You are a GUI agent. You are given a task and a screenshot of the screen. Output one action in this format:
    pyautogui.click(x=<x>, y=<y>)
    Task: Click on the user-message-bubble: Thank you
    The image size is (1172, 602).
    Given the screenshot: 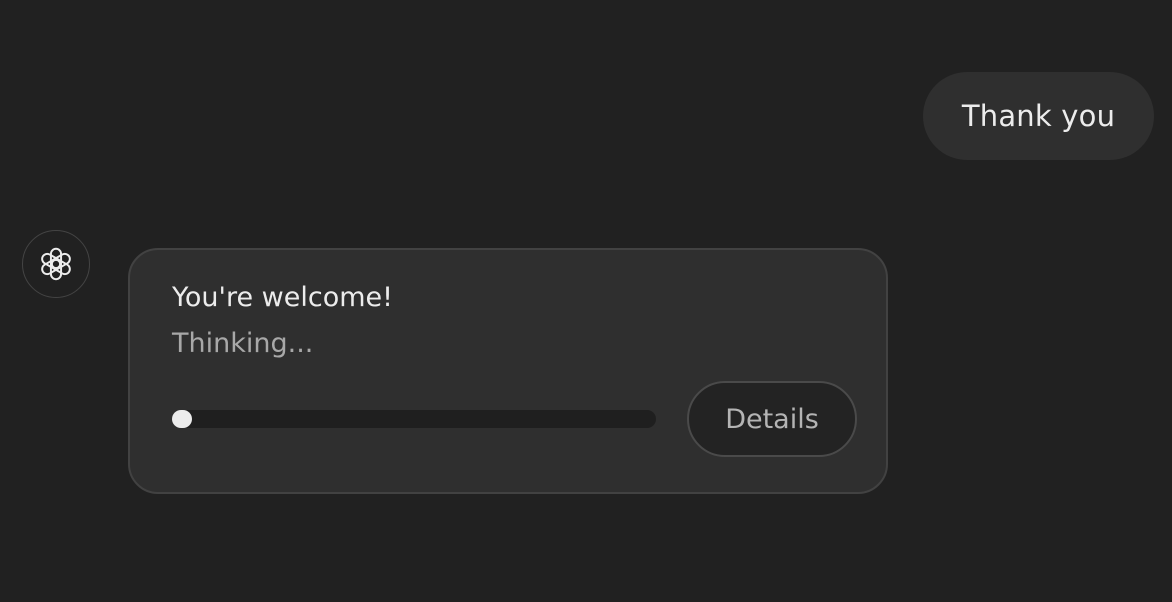 What is the action you would take?
    pyautogui.click(x=1038, y=116)
    